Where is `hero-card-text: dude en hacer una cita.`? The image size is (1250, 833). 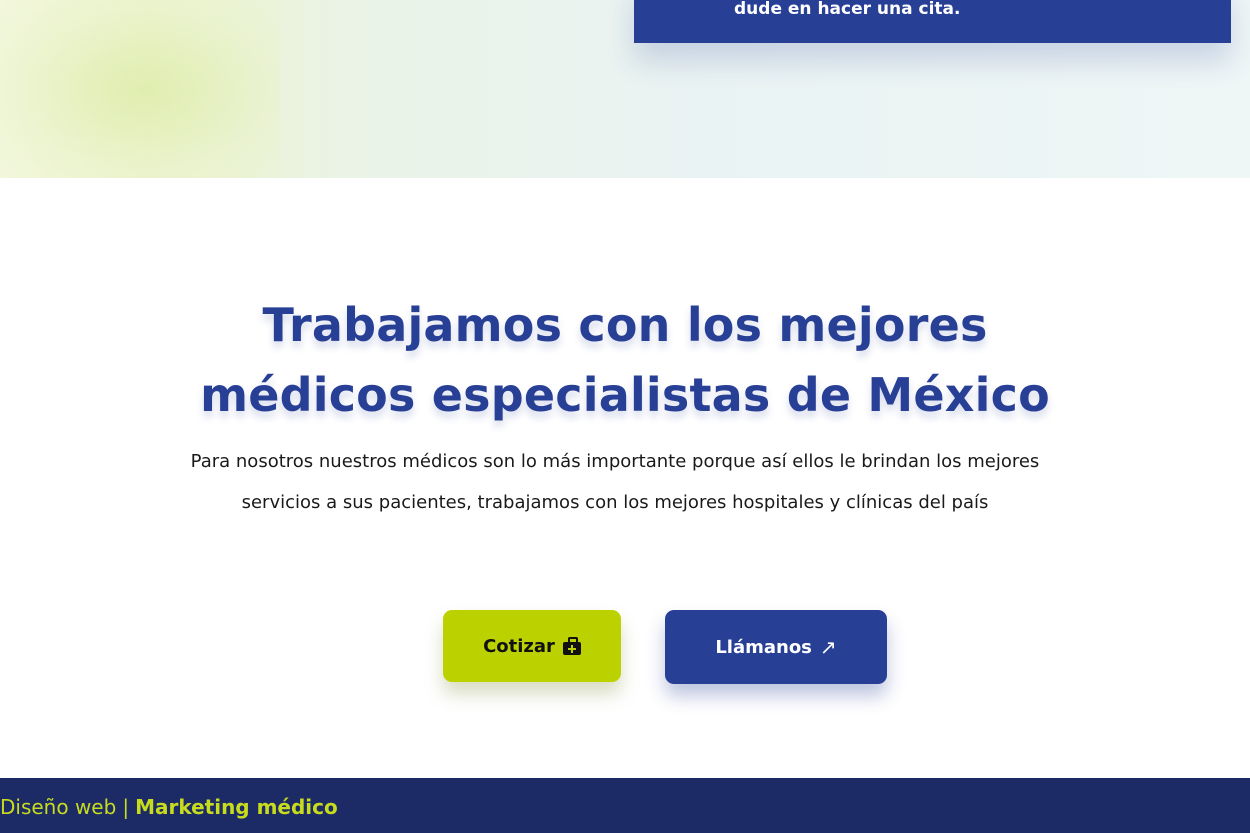 hero-card-text: dude en hacer una cita. is located at coordinates (847, 9).